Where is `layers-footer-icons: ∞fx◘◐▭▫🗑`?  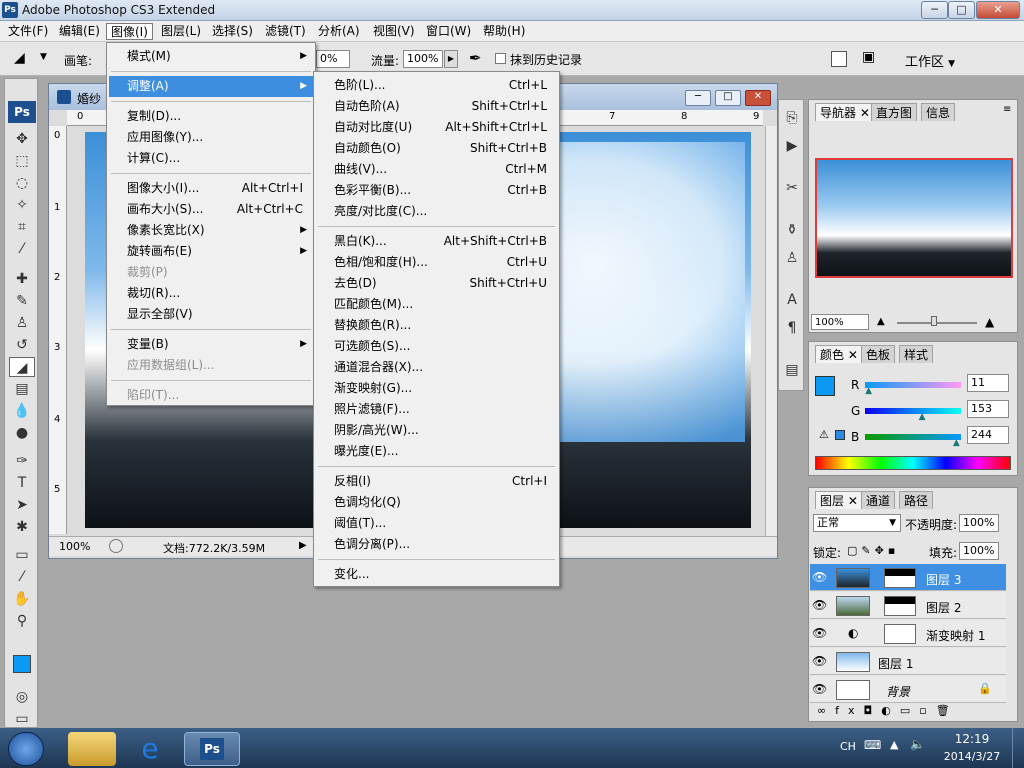
layers-footer-icons: ∞fx◘◐▭▫🗑 is located at coordinates (913, 712).